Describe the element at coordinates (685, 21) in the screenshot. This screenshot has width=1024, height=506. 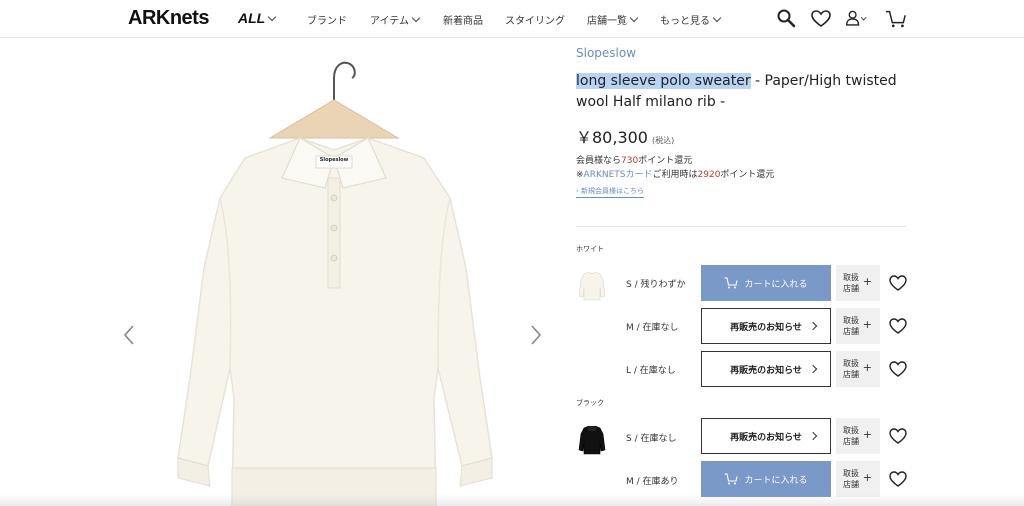
I see `nav-more-label: もっと見る` at that location.